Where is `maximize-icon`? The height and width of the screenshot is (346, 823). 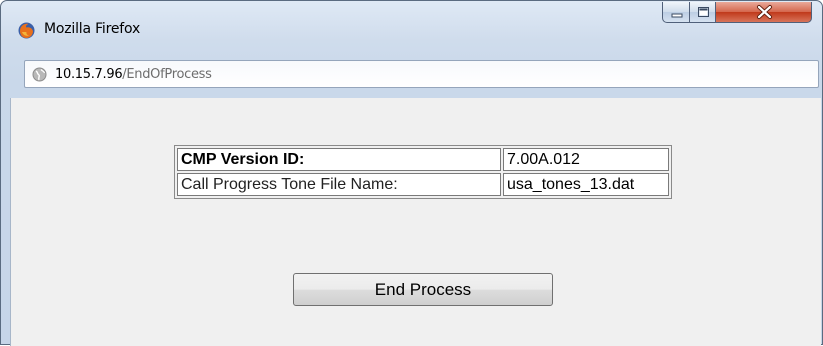
maximize-icon is located at coordinates (703, 12).